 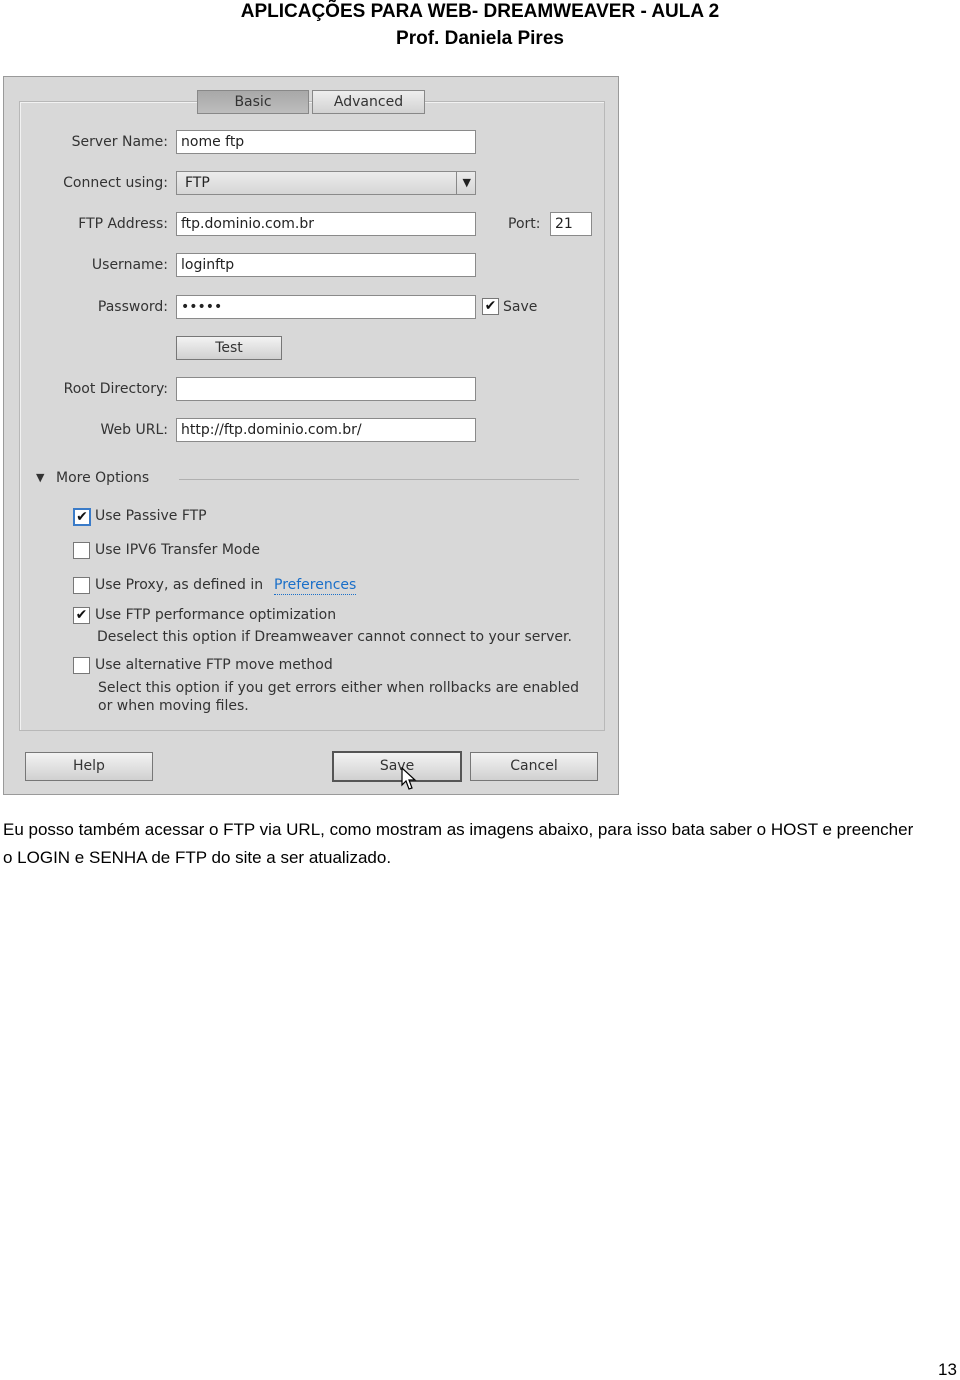 I want to click on username-input: loginftp, so click(x=326, y=265).